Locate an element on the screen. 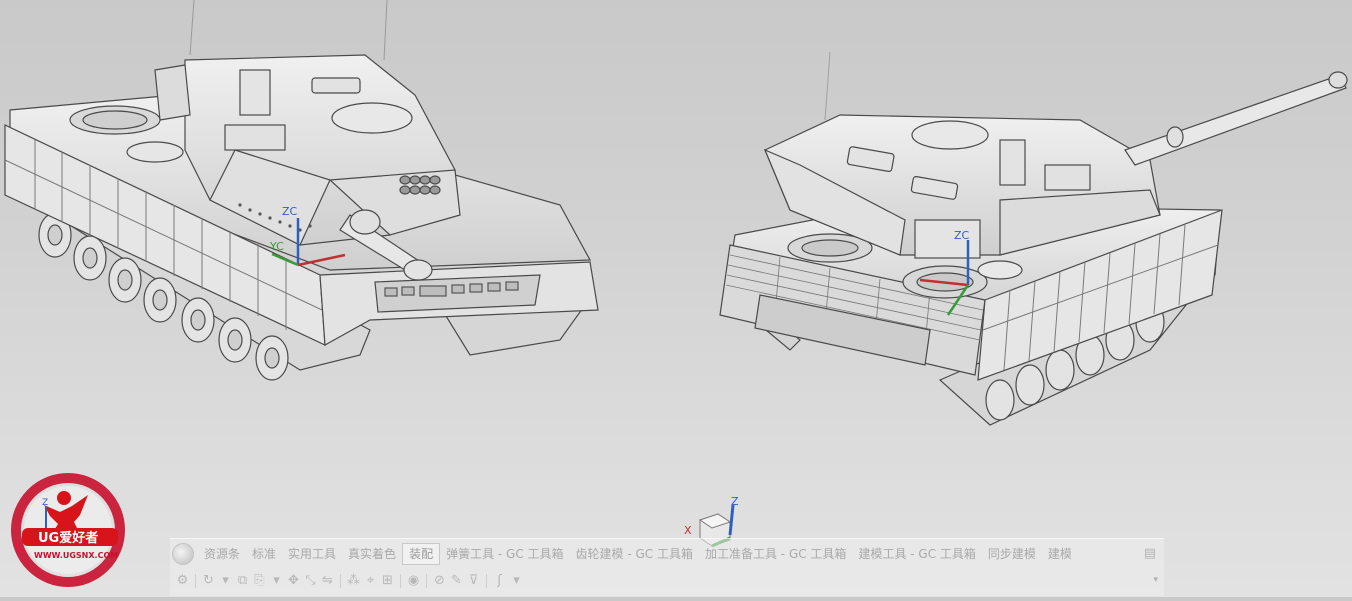 Image resolution: width=1352 pixels, height=601 pixels. csys-zc-label: ZC is located at coordinates (290, 211).